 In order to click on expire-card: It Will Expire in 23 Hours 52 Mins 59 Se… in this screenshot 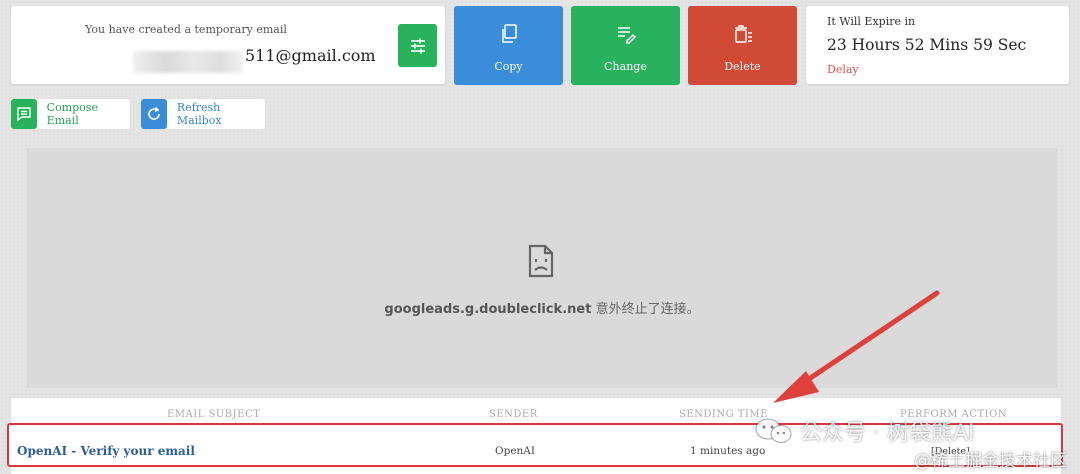, I will do `click(937, 45)`.